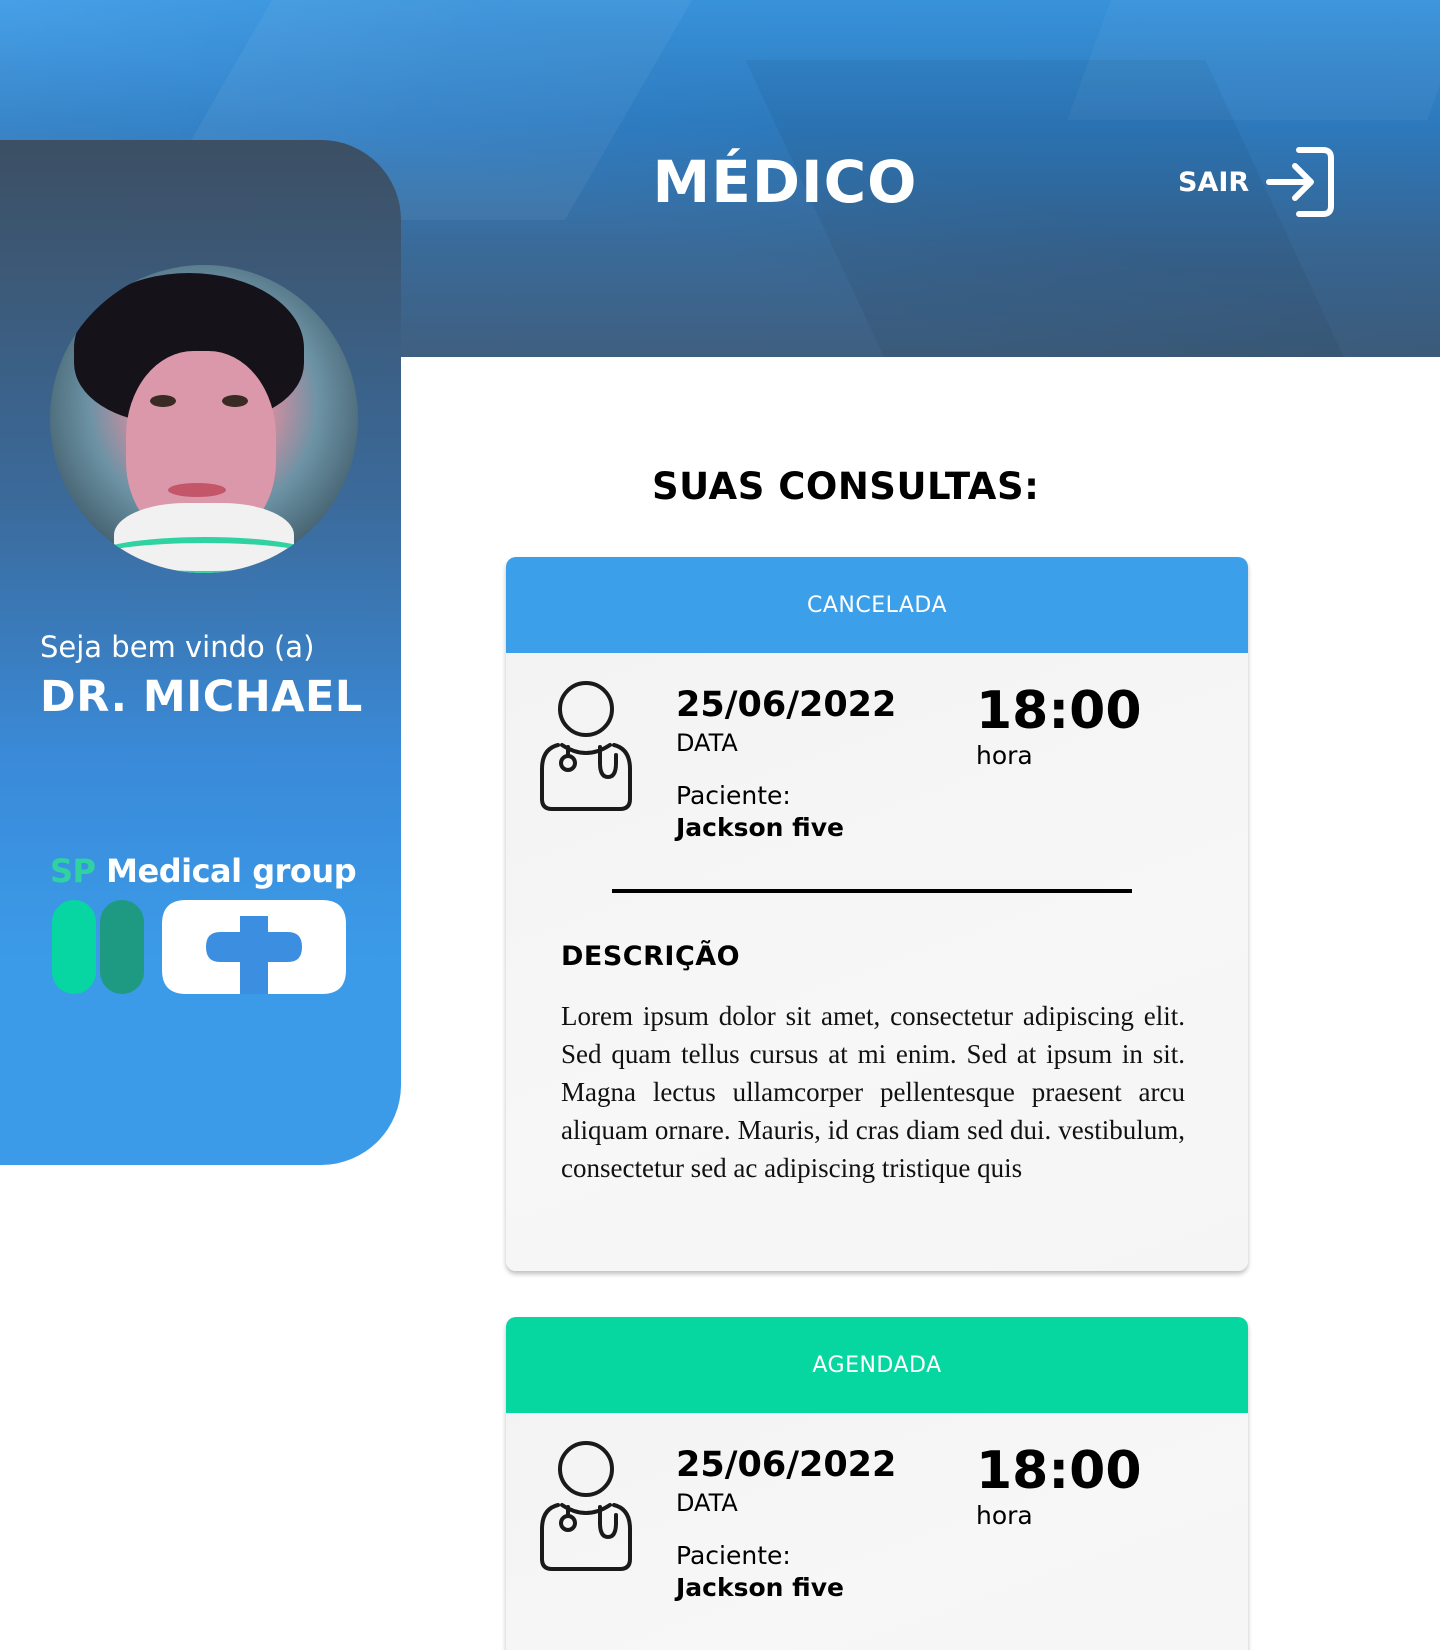 Image resolution: width=1440 pixels, height=1650 pixels. I want to click on logout-icon, so click(1300, 182).